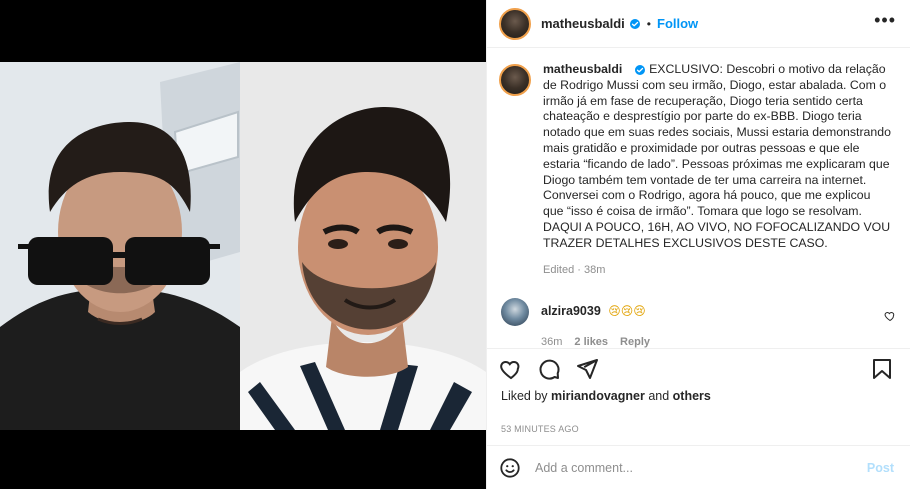 The width and height of the screenshot is (910, 489). What do you see at coordinates (598, 396) in the screenshot?
I see `liked-by-user: miriandovagner` at bounding box center [598, 396].